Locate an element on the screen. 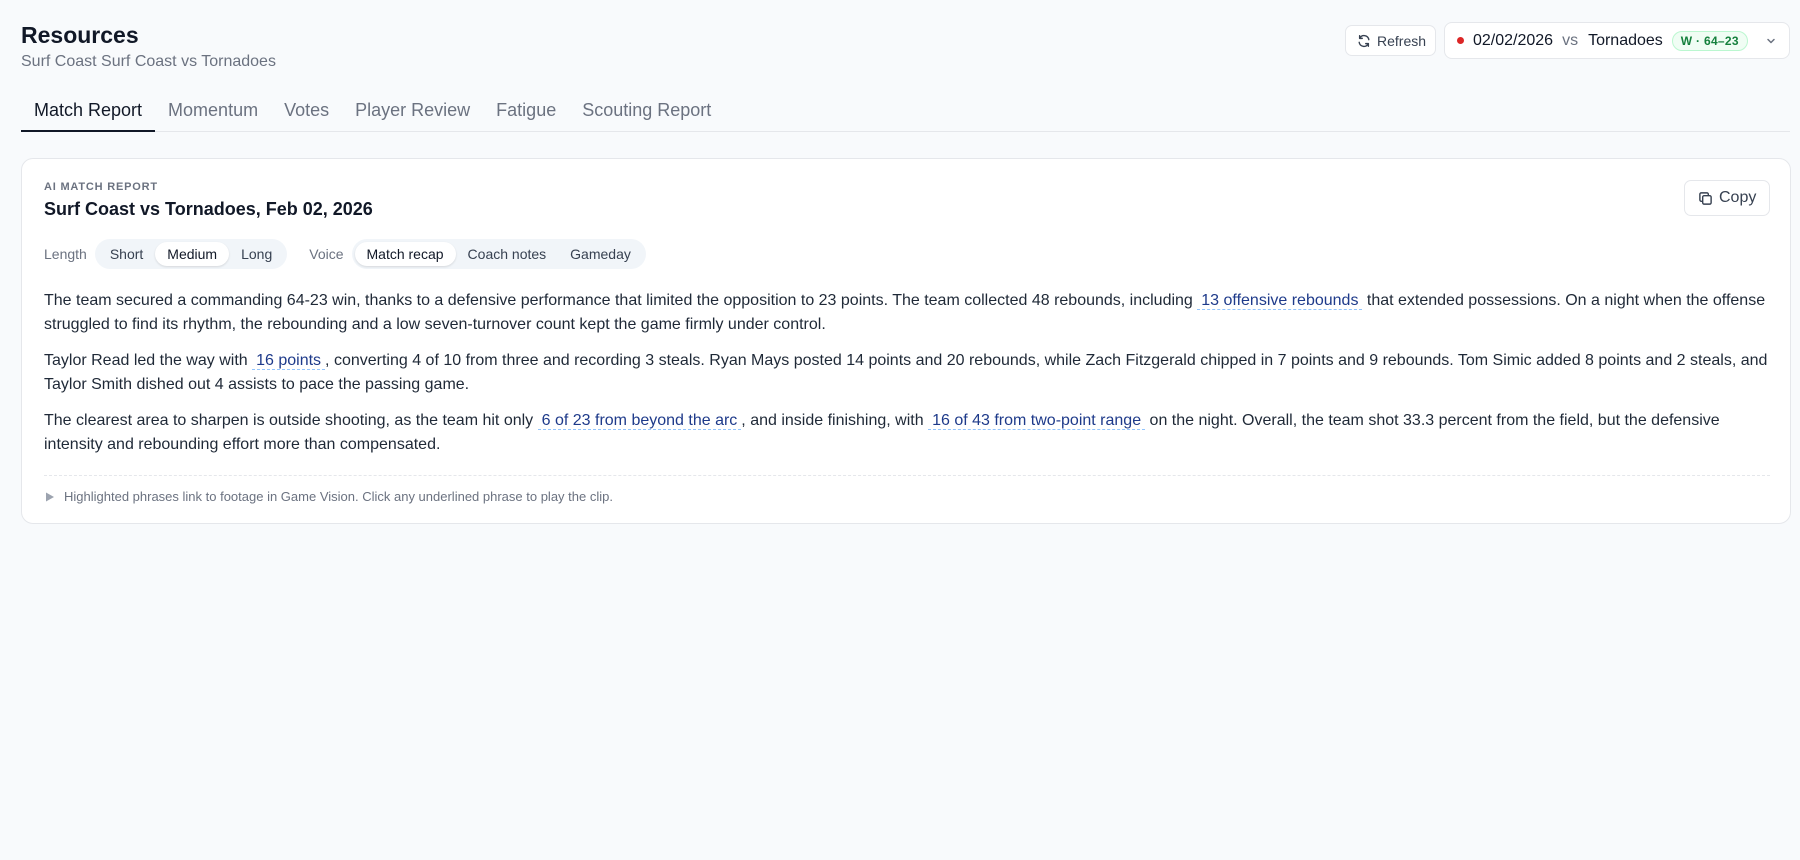 The image size is (1800, 860). game-select: 02/02/2026 vs Tornadoes W · 64–23 is located at coordinates (1617, 40).